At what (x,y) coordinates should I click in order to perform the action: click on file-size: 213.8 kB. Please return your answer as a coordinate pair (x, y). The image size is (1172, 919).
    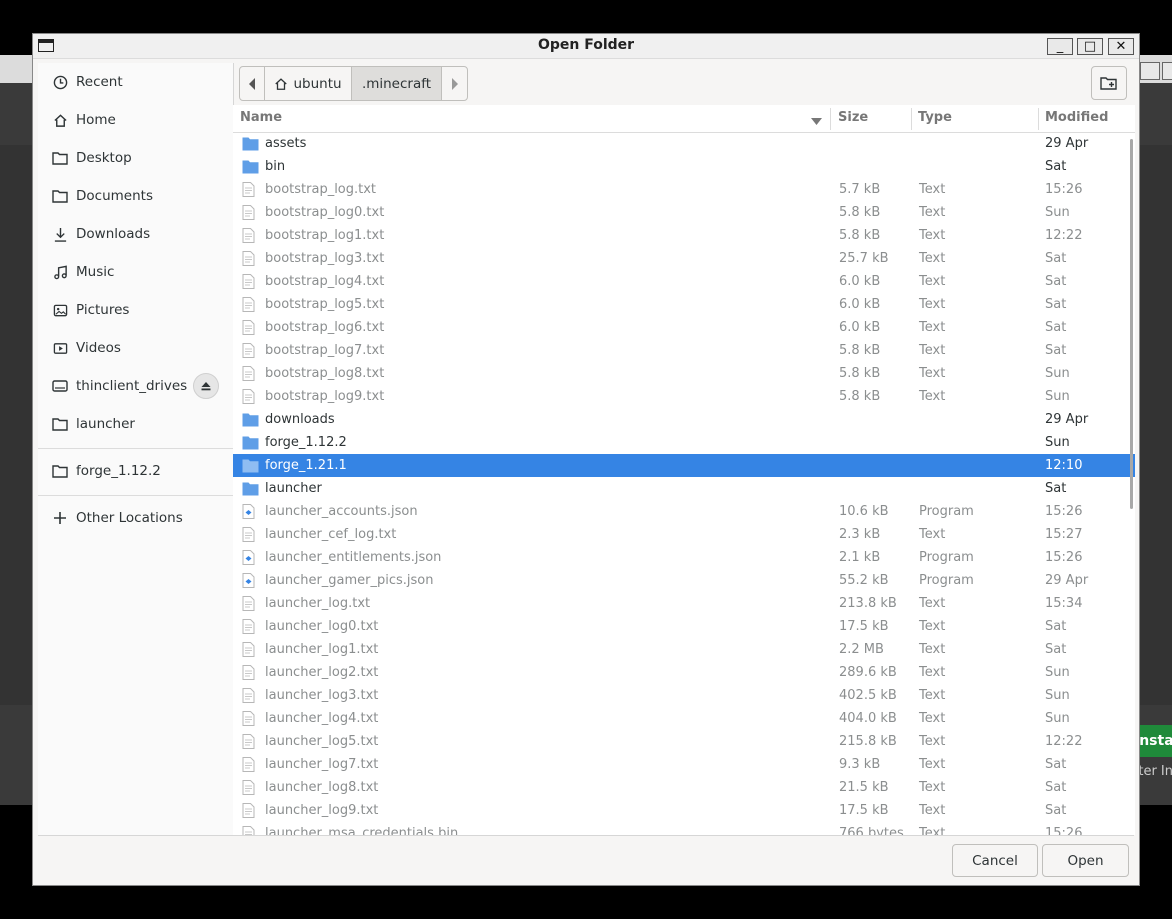
    Looking at the image, I should click on (868, 603).